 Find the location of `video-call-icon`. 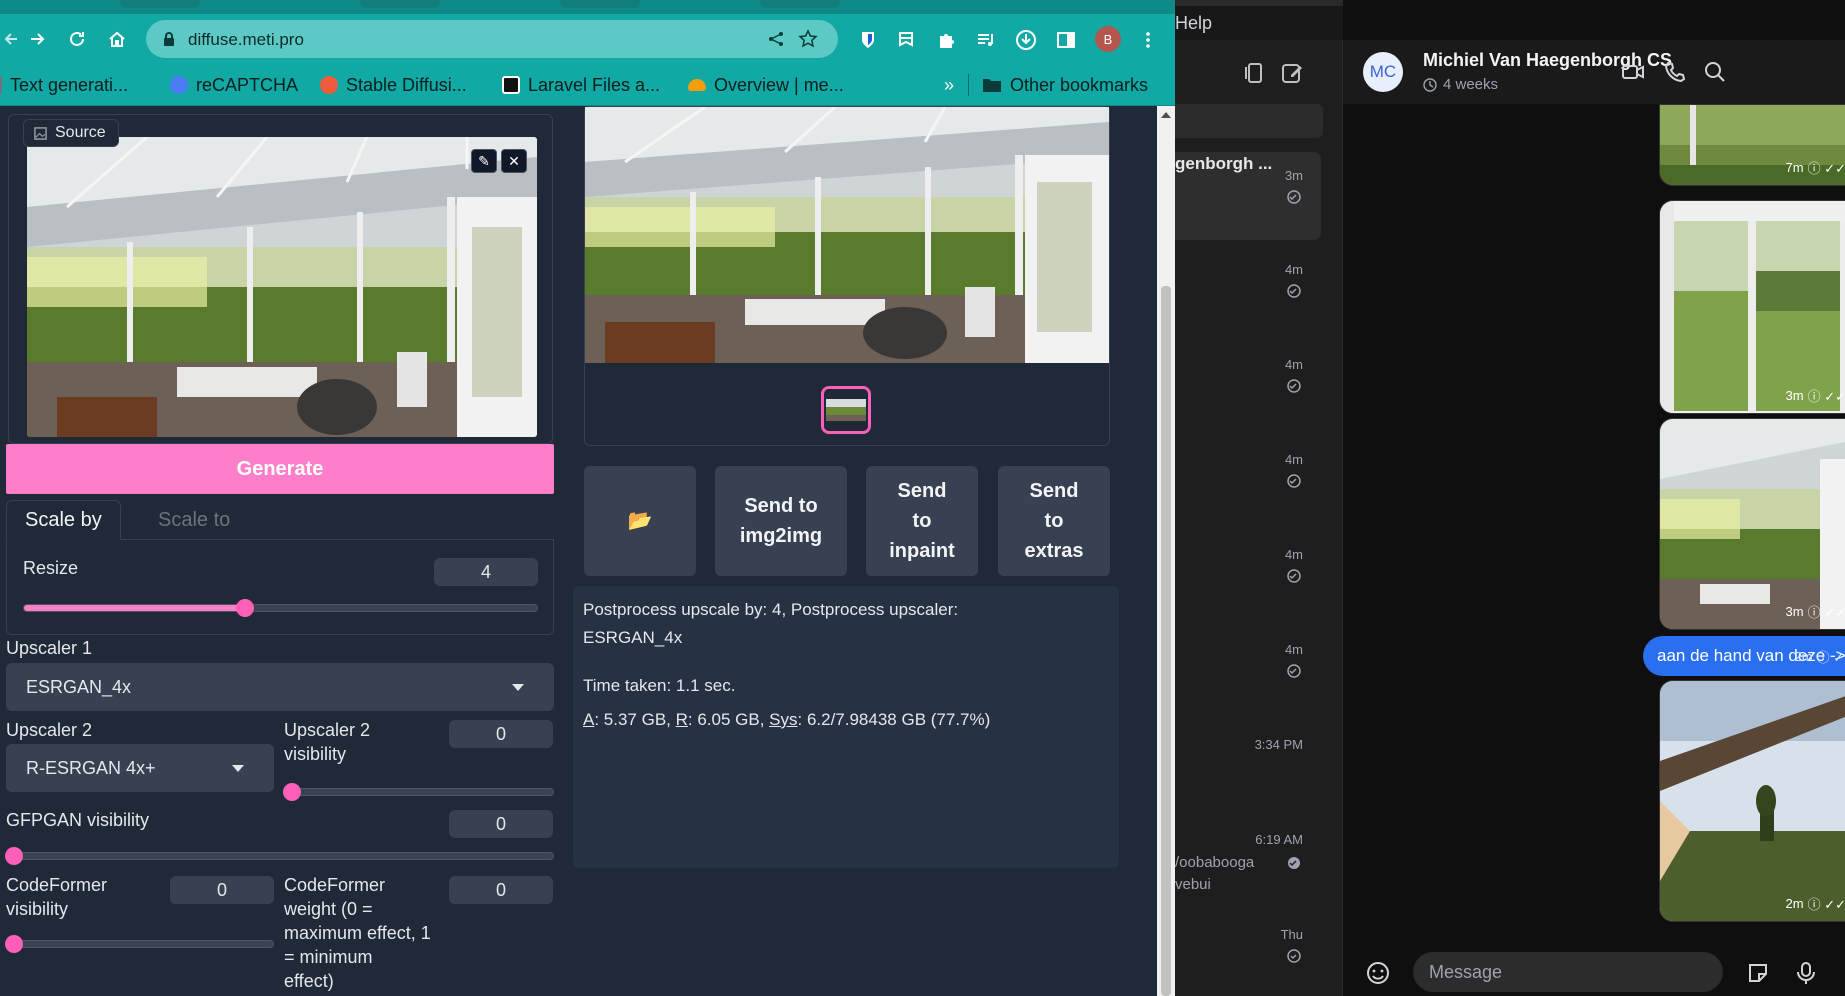

video-call-icon is located at coordinates (1633, 72).